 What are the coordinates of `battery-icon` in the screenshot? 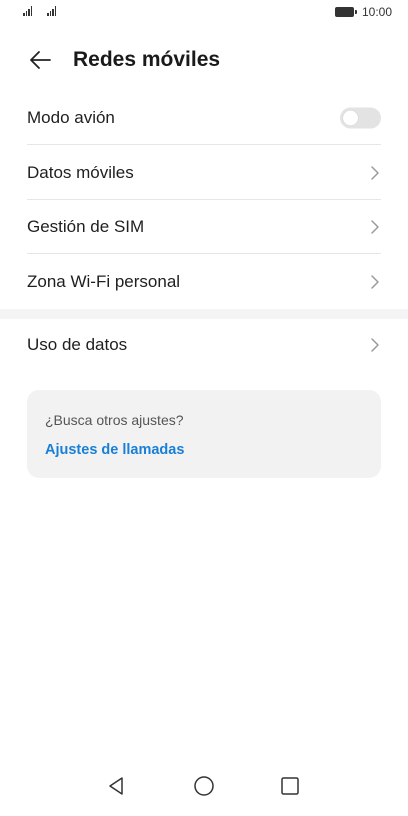 It's located at (345, 12).